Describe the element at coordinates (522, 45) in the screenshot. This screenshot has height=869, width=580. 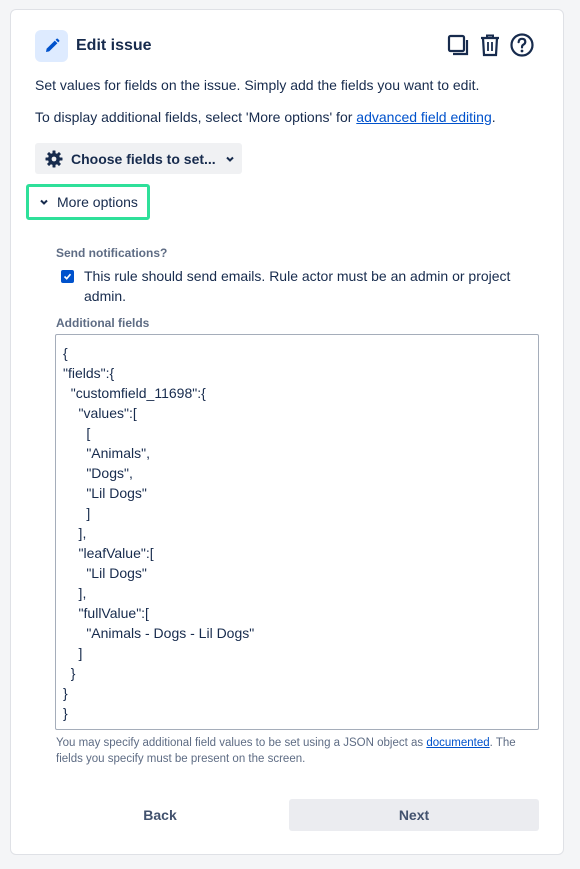
I see `help-icon` at that location.